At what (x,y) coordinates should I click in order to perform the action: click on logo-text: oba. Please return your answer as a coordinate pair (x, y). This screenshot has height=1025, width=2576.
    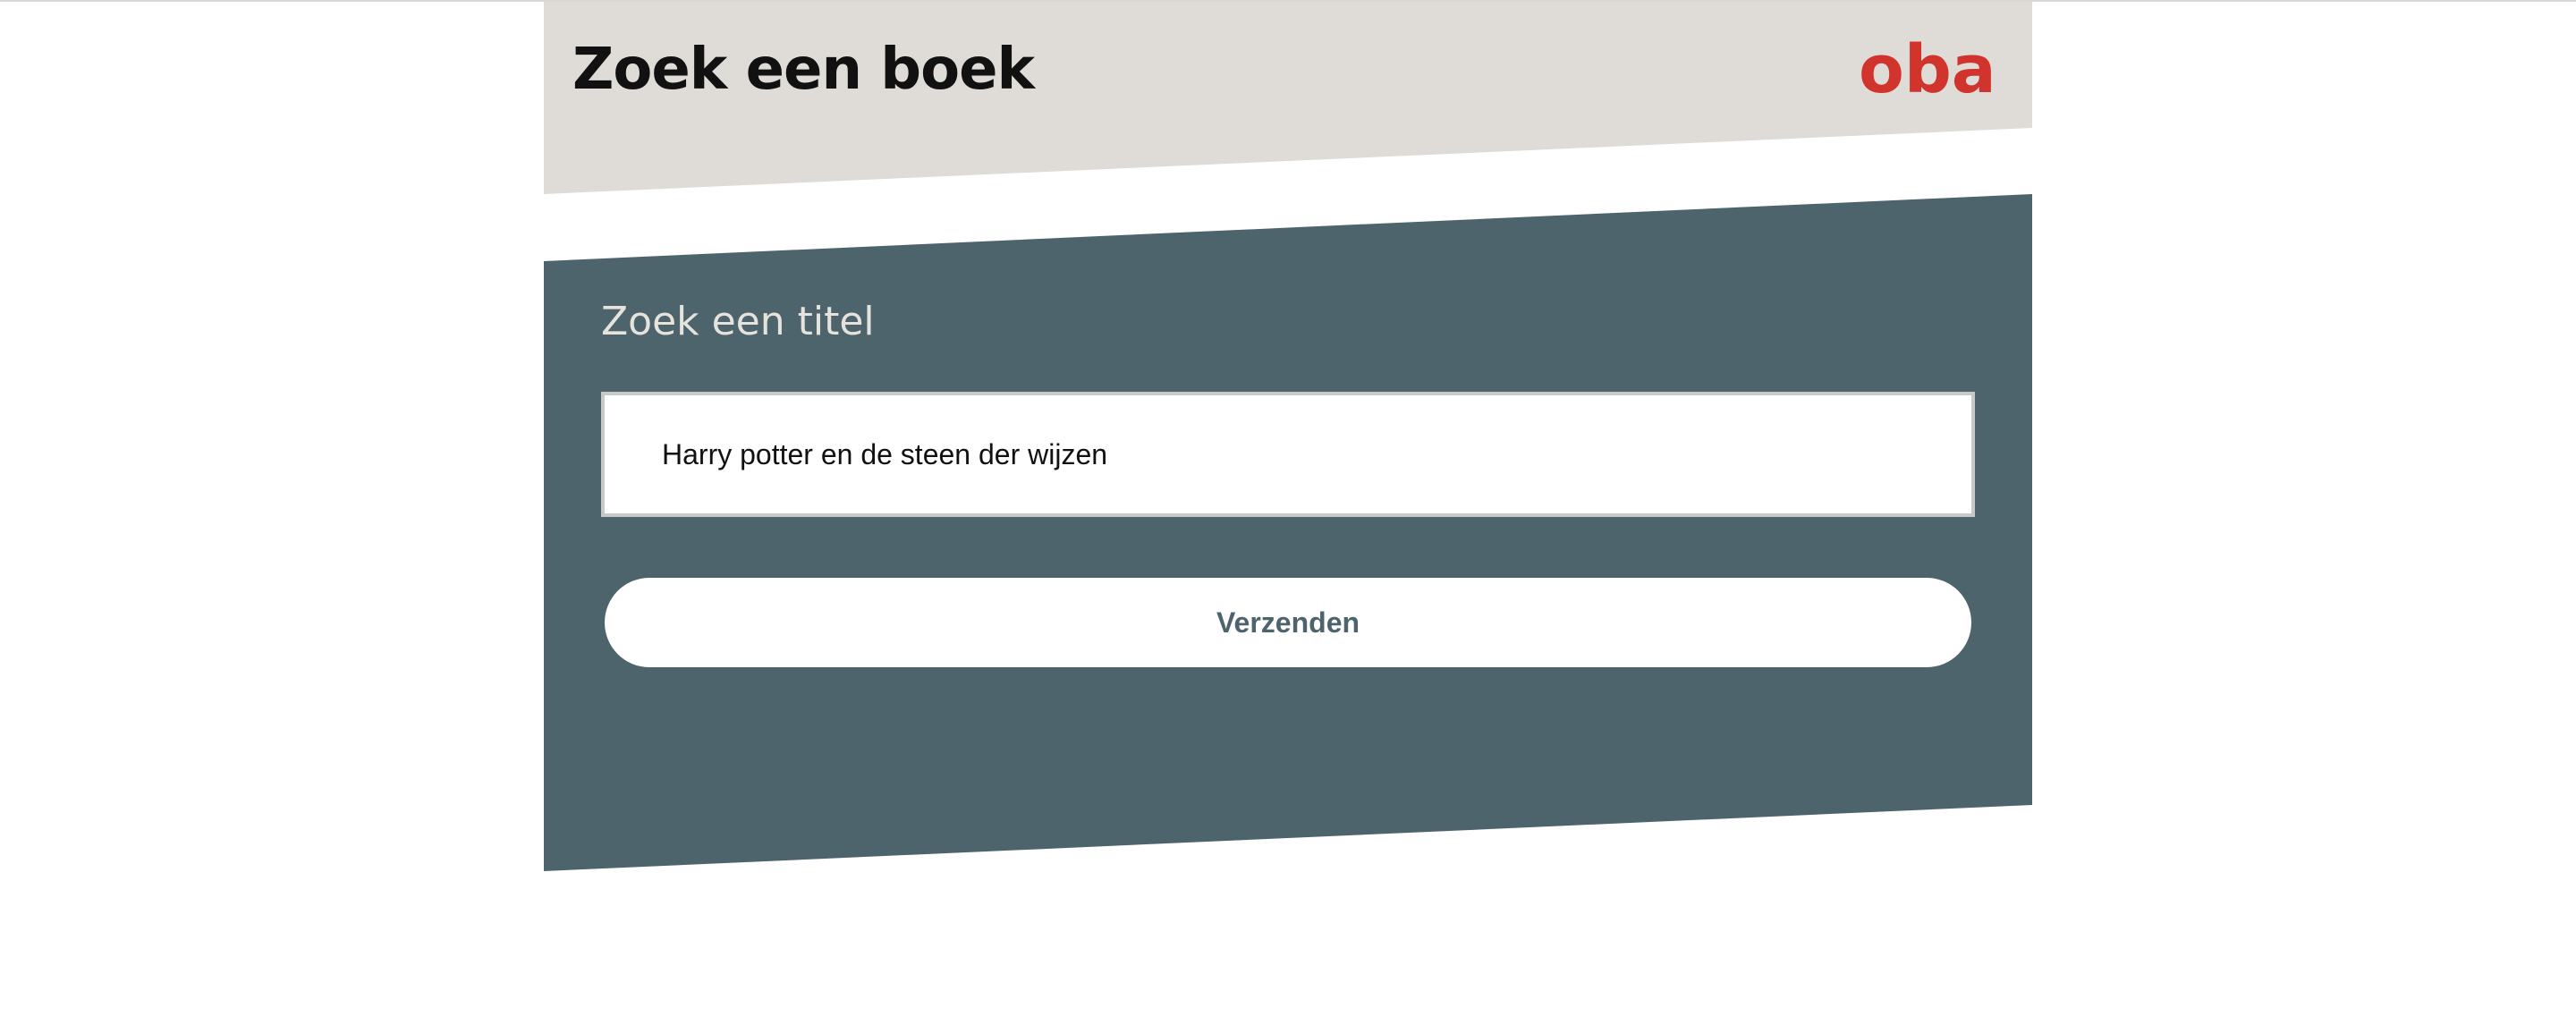
    Looking at the image, I should click on (1927, 70).